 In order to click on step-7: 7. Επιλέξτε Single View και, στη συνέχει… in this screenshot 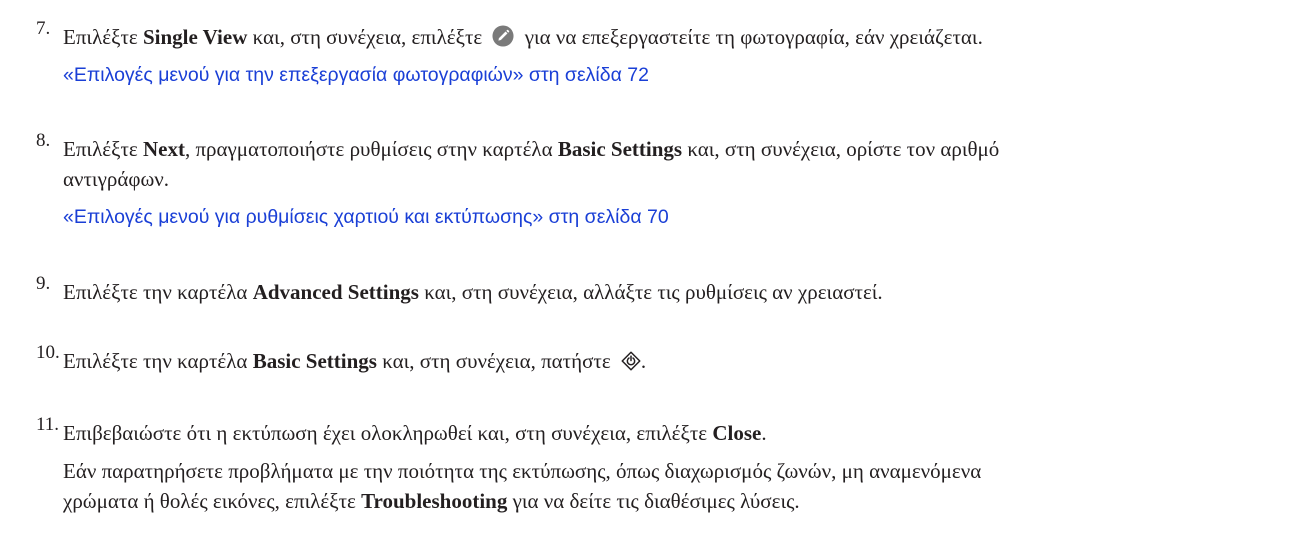, I will do `click(661, 53)`.